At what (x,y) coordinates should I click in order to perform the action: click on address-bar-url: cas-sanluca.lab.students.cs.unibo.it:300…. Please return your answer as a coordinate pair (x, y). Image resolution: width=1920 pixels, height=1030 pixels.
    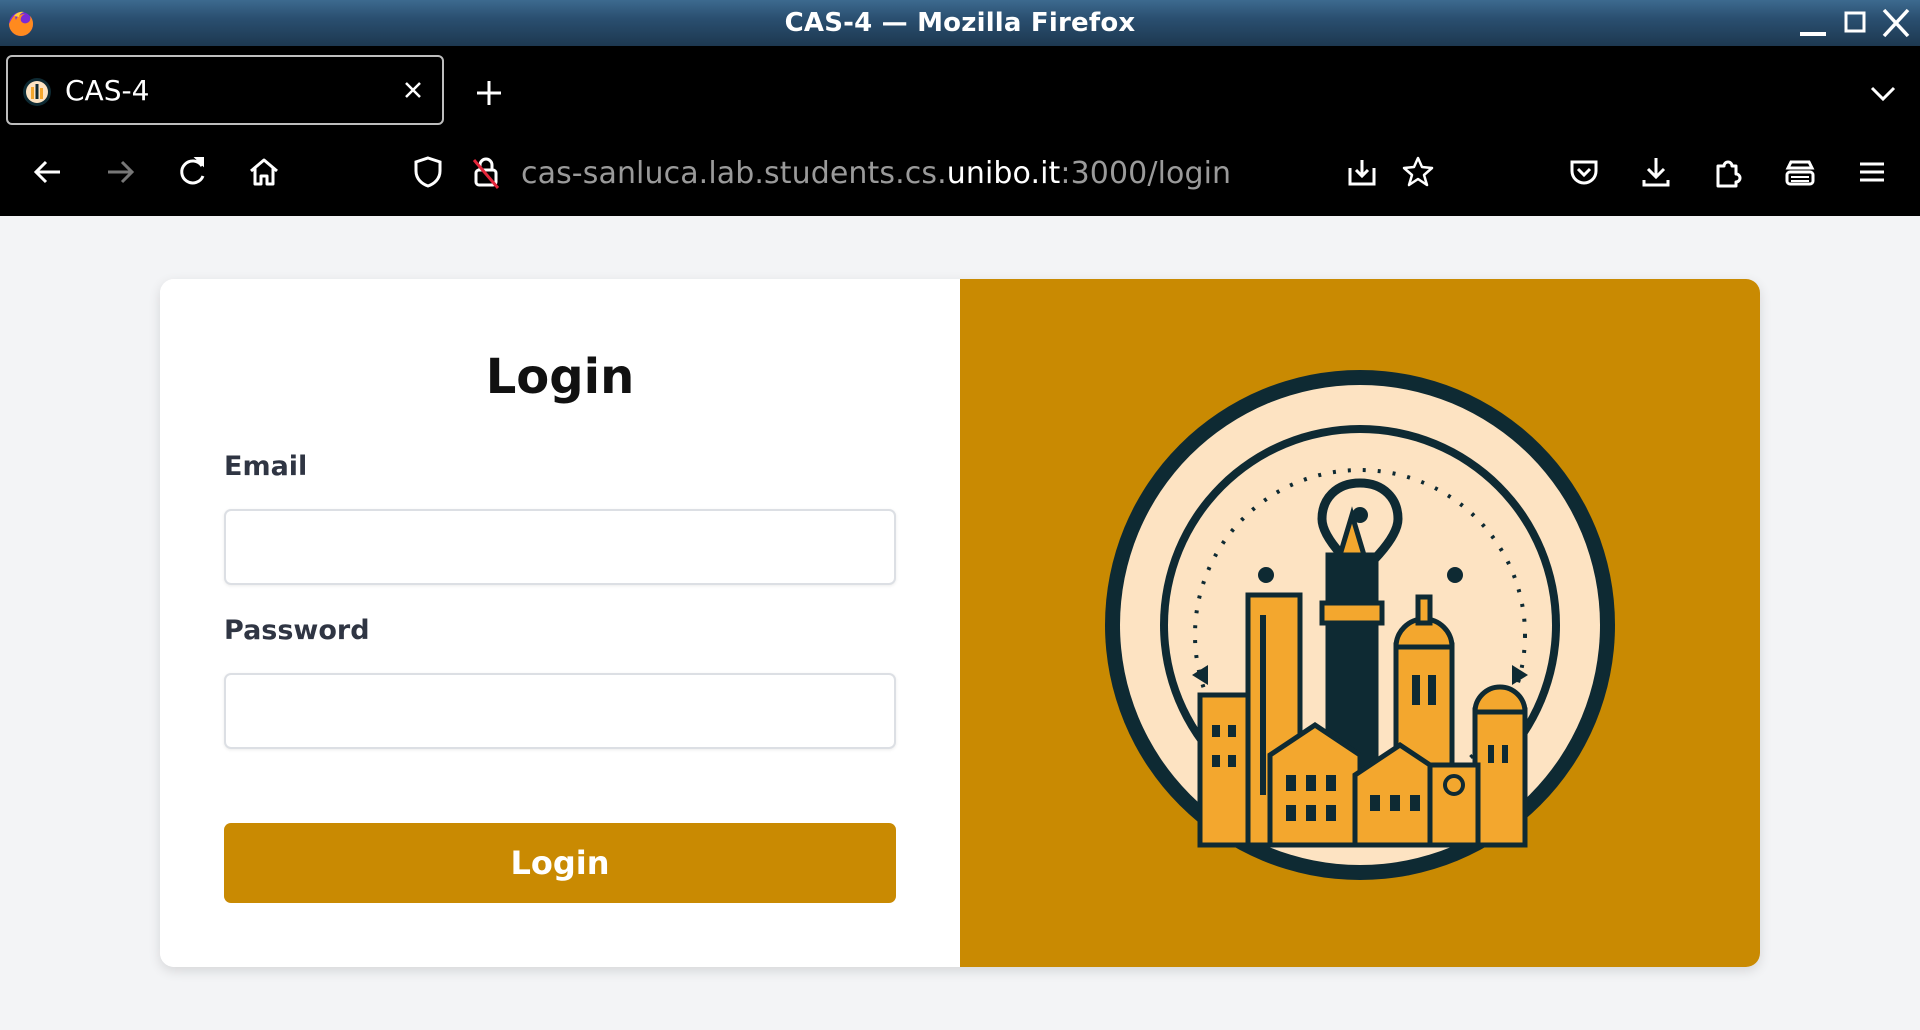
    Looking at the image, I should click on (876, 173).